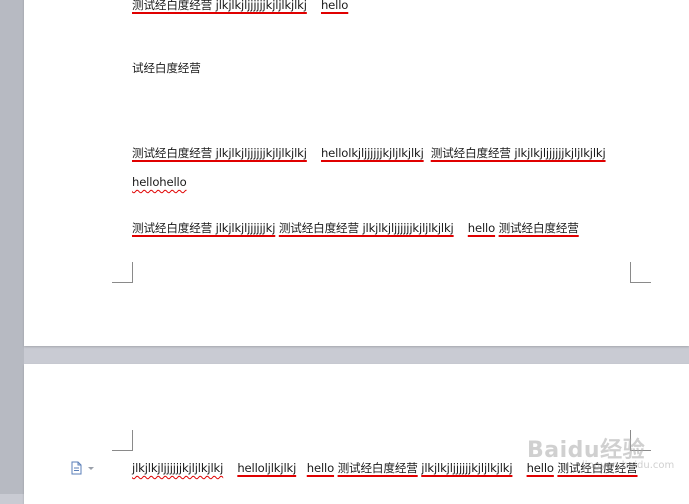 This screenshot has width=689, height=504. What do you see at coordinates (122, 272) in the screenshot?
I see `margin-corner-bottom-left` at bounding box center [122, 272].